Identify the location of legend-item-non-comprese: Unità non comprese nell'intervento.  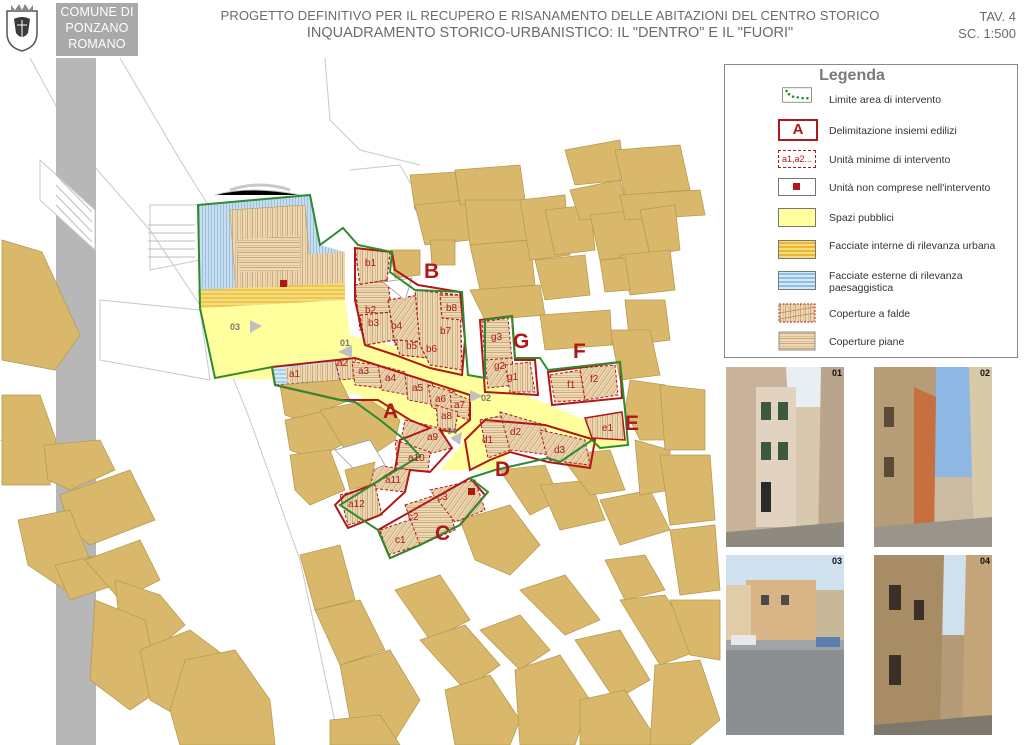
(910, 188).